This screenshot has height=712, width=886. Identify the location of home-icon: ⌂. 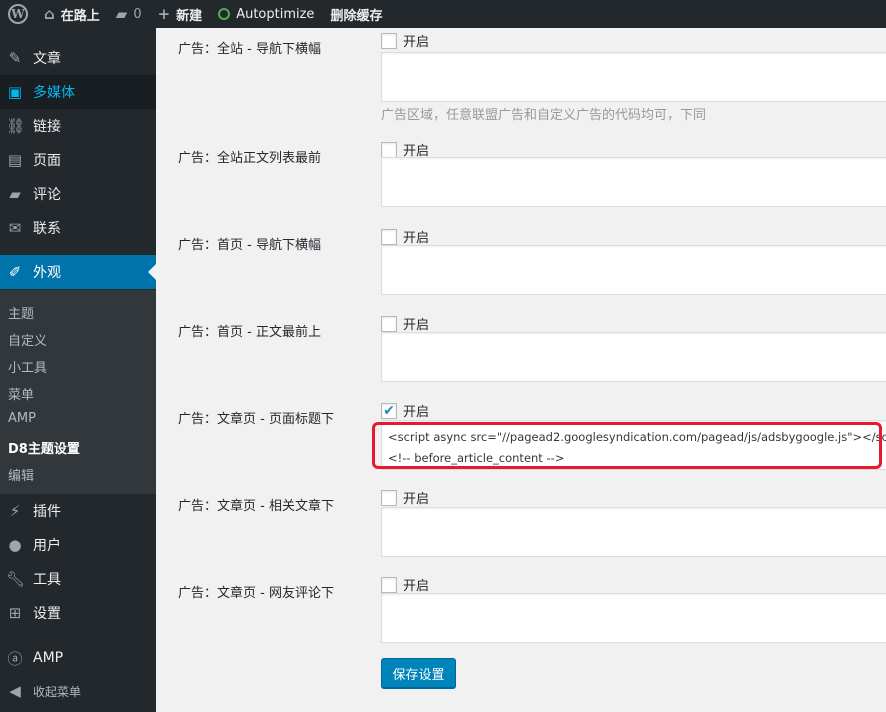
(49, 14).